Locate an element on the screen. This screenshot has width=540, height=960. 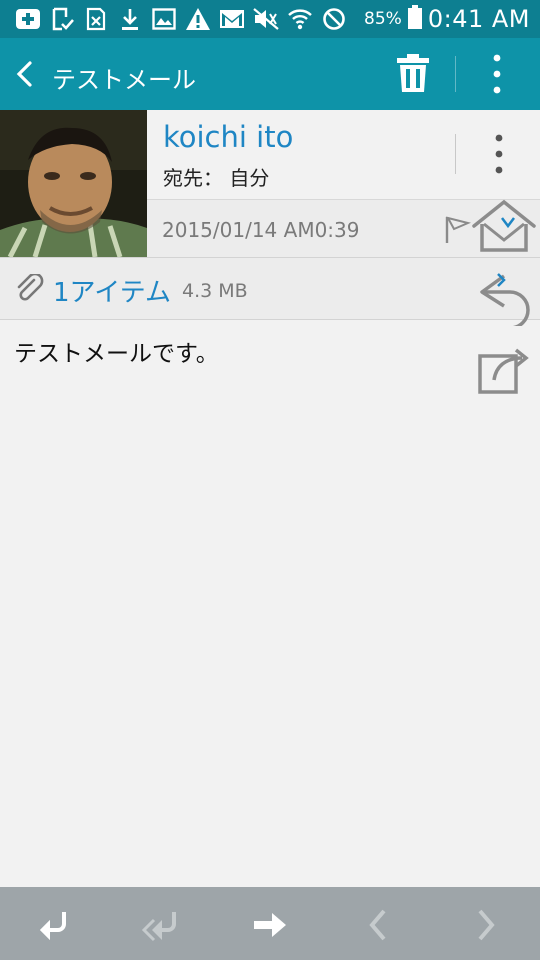
clock: 0:41 AM is located at coordinates (478, 19).